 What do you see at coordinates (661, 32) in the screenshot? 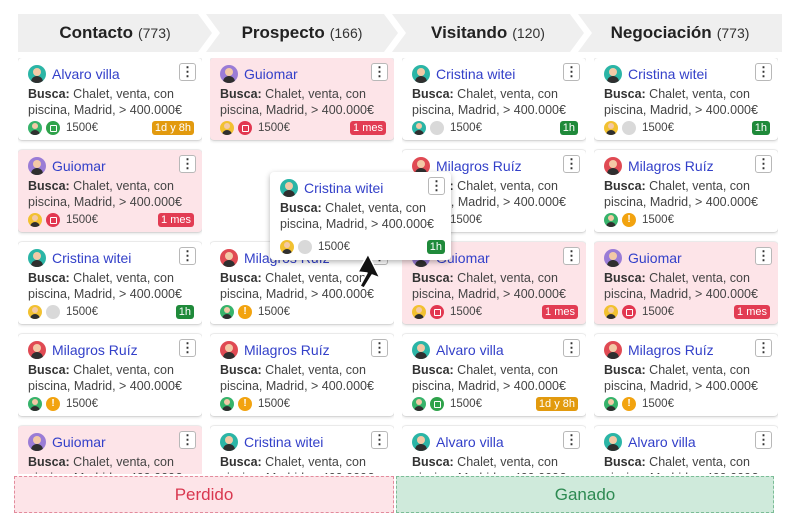
I see `stage-name: Negociación` at bounding box center [661, 32].